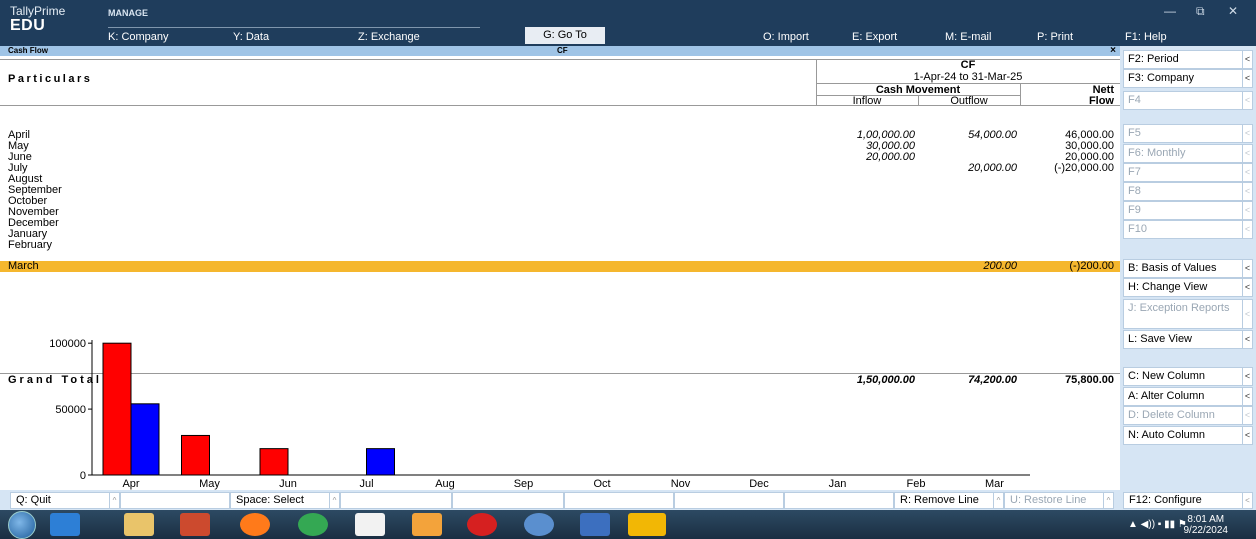 The image size is (1256, 539). I want to click on nett-value: (-)200.00, so click(1091, 266).